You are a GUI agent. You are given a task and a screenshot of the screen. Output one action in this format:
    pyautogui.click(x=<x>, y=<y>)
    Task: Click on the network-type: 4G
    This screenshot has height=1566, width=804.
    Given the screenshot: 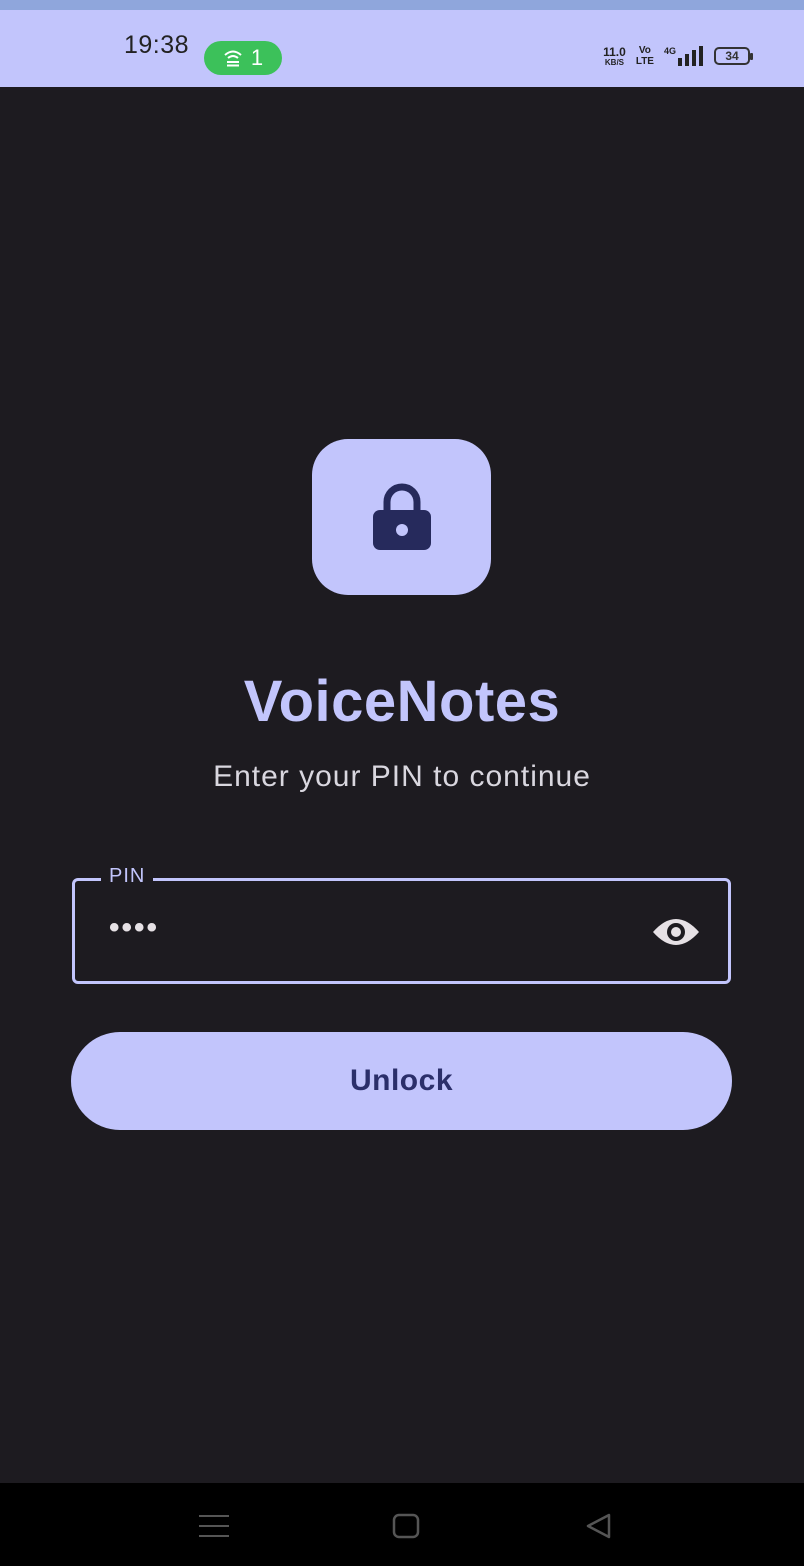 What is the action you would take?
    pyautogui.click(x=669, y=51)
    